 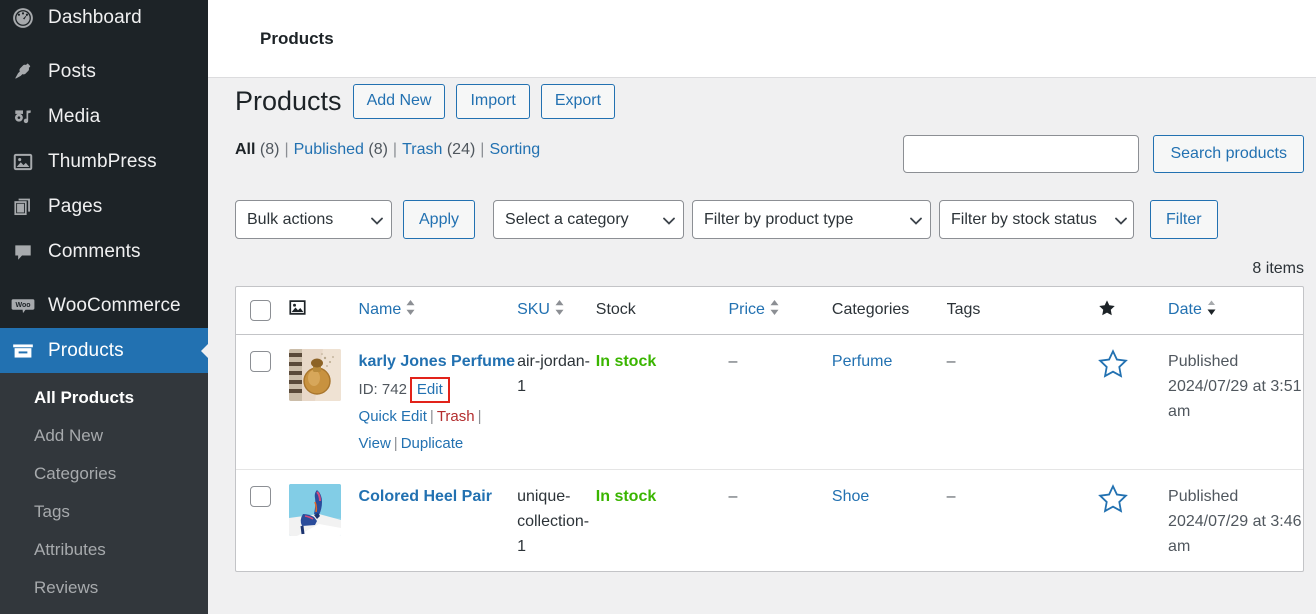 I want to click on row-select-cell, so click(x=262, y=402).